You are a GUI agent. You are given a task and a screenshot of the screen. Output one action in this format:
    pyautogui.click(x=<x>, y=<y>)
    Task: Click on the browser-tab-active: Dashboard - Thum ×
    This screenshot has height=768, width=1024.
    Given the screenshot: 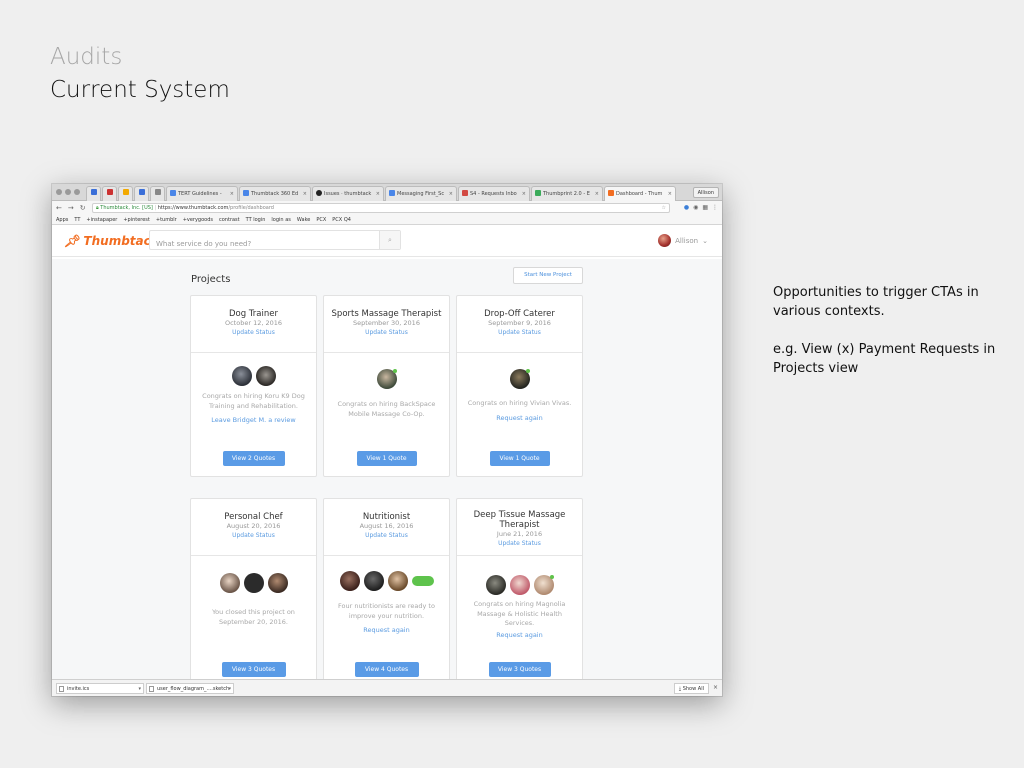 What is the action you would take?
    pyautogui.click(x=640, y=193)
    